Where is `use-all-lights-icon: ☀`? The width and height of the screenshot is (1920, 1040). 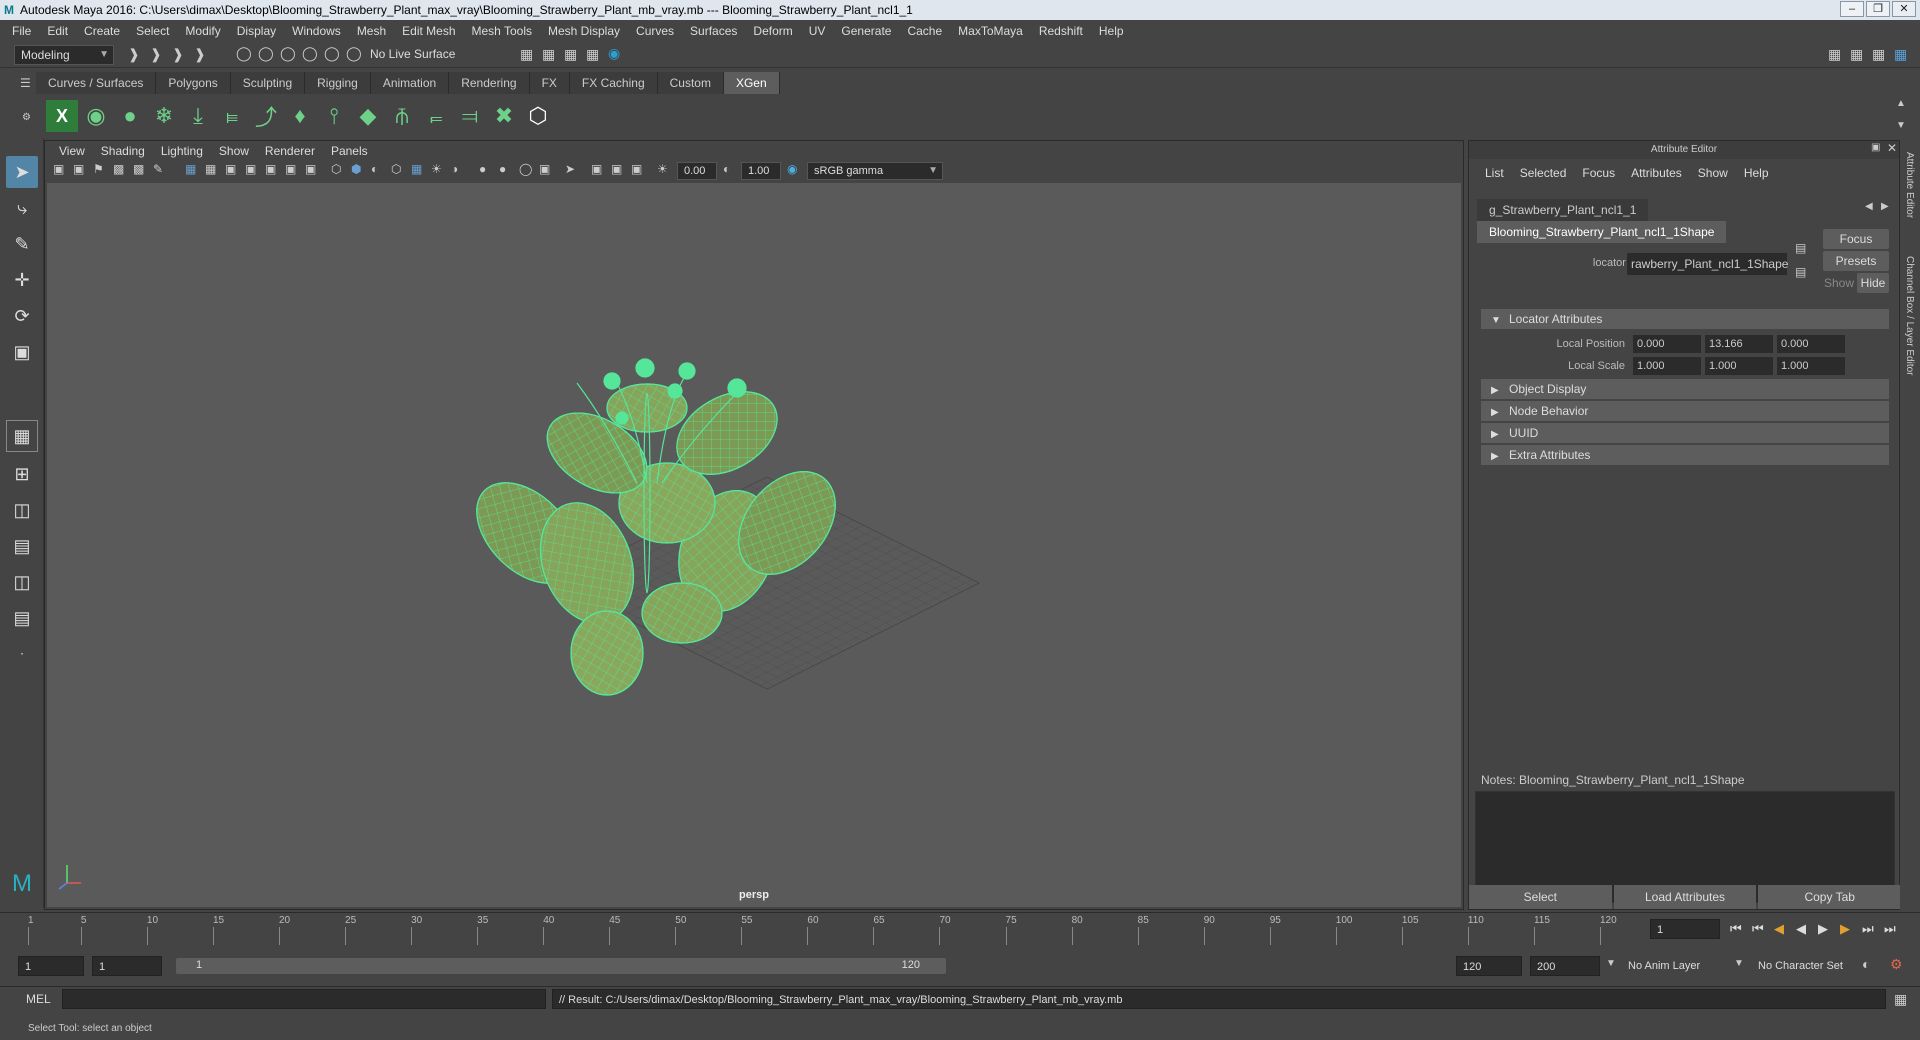
use-all-lights-icon: ☀ is located at coordinates (436, 169).